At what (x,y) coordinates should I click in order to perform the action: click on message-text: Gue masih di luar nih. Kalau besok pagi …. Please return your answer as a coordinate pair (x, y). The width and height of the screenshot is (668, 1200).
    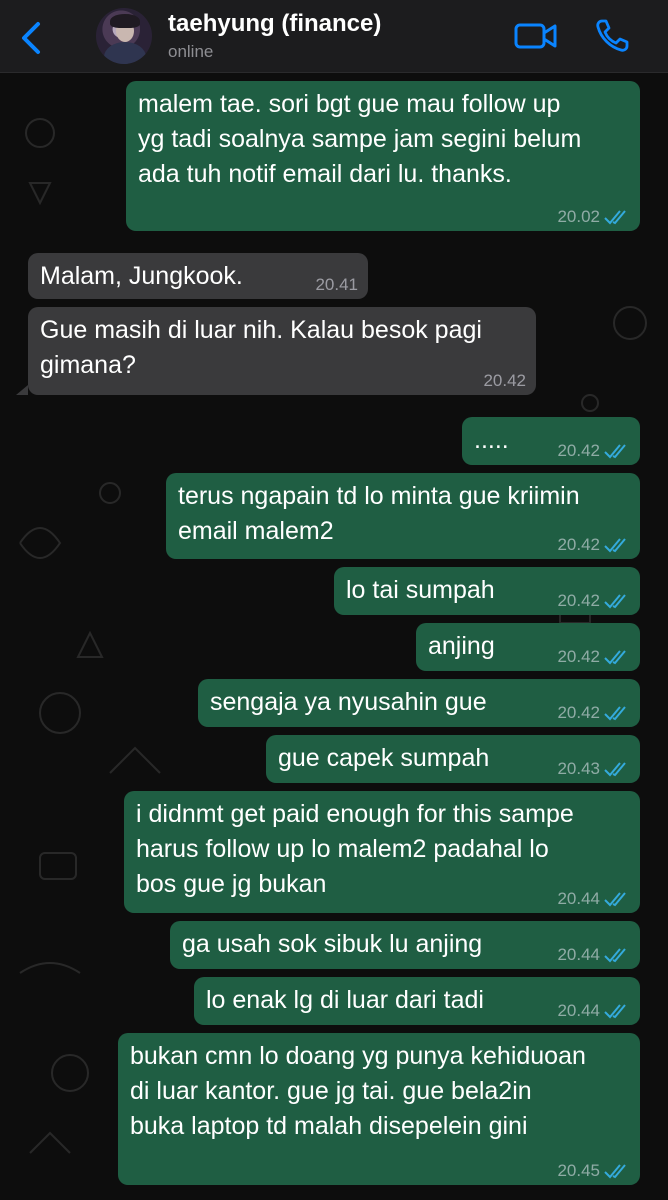
    Looking at the image, I should click on (261, 347).